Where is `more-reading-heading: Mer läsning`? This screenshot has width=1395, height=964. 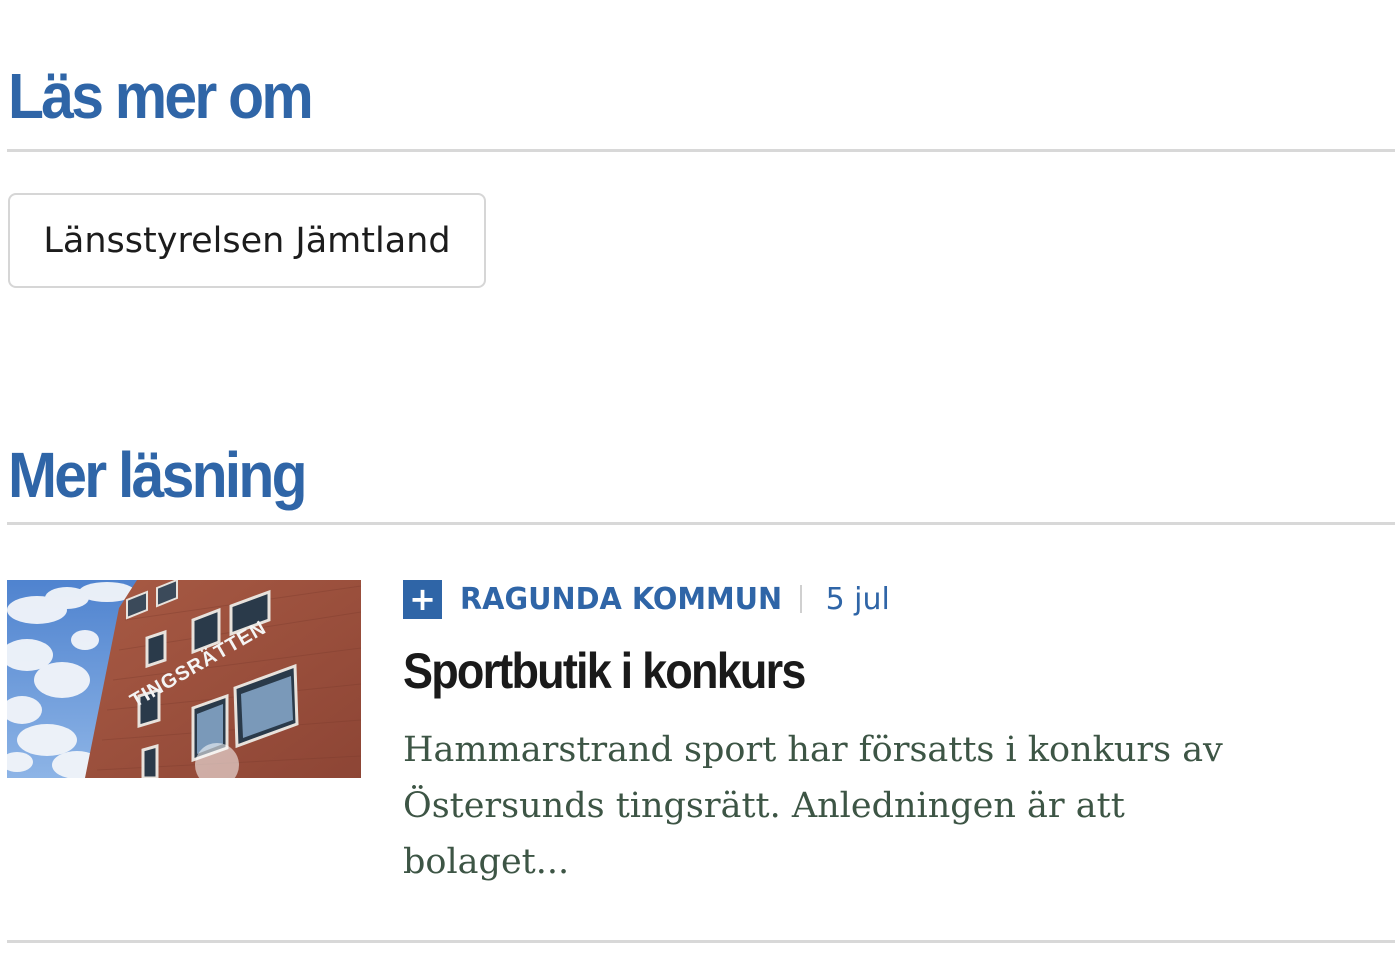
more-reading-heading: Mer läsning is located at coordinates (158, 475).